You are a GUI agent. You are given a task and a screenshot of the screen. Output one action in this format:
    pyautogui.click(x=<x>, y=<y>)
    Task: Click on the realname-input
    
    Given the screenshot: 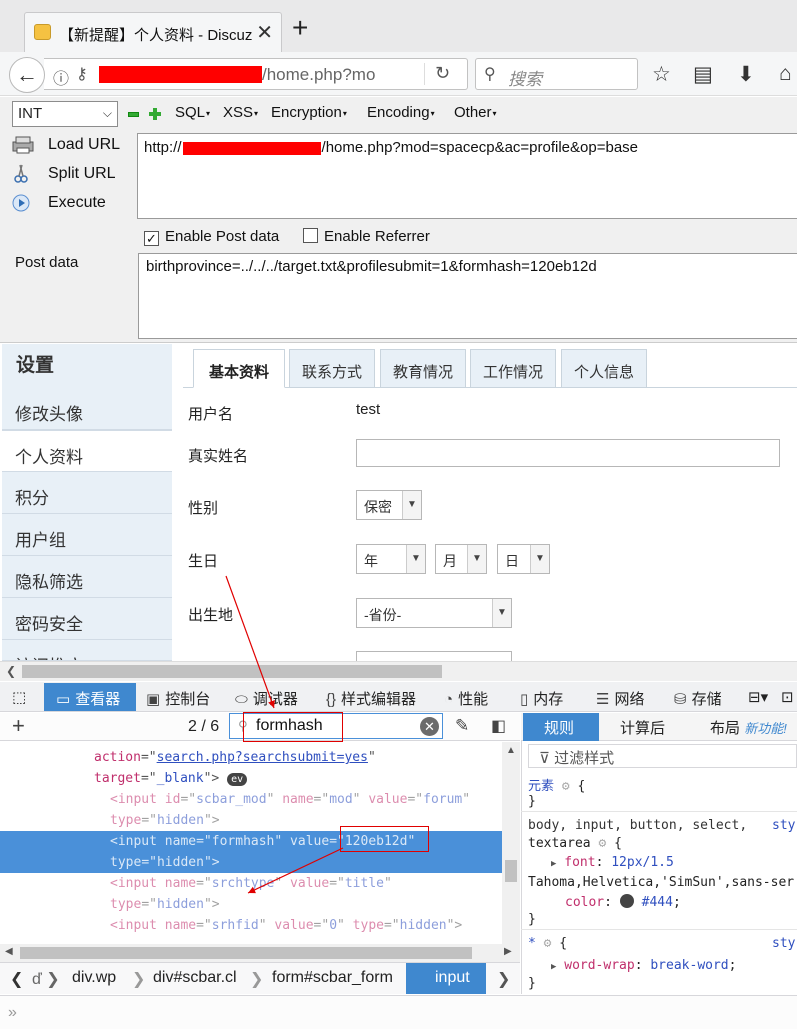 What is the action you would take?
    pyautogui.click(x=568, y=453)
    